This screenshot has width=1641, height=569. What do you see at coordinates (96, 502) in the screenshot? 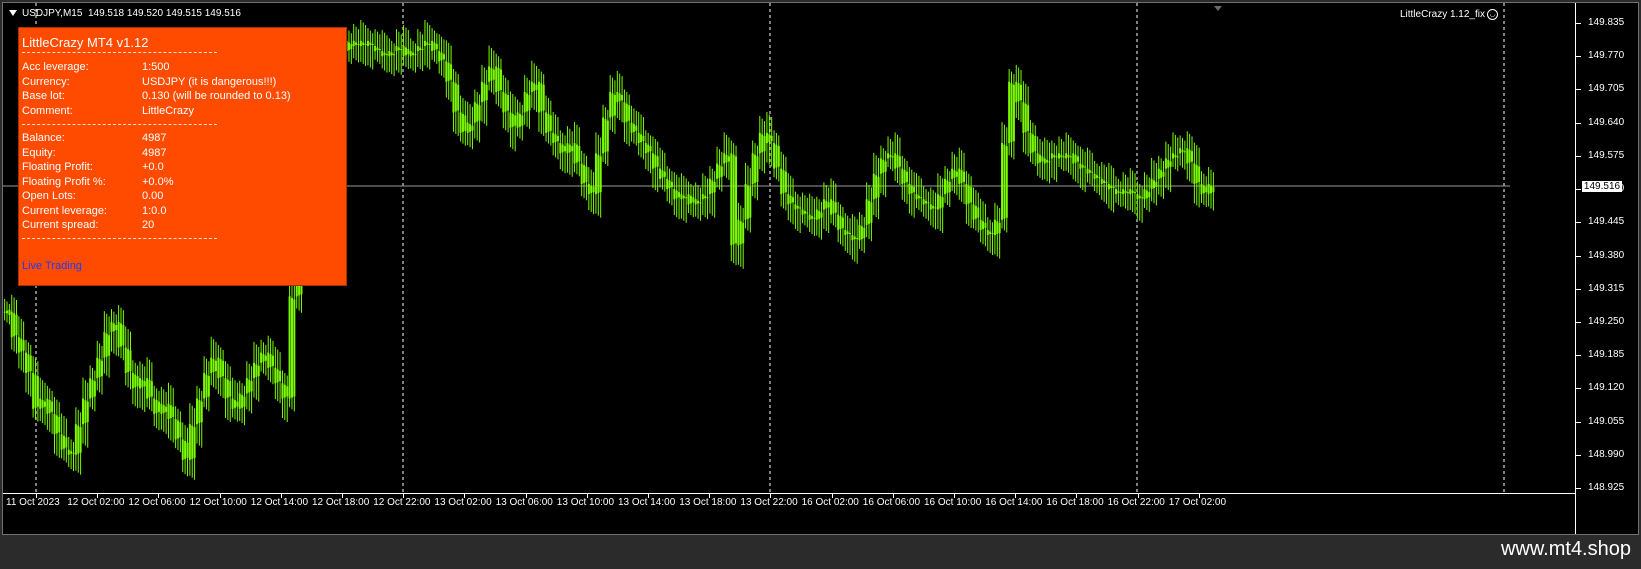
I see `time-label: 12 Oct 02:00` at bounding box center [96, 502].